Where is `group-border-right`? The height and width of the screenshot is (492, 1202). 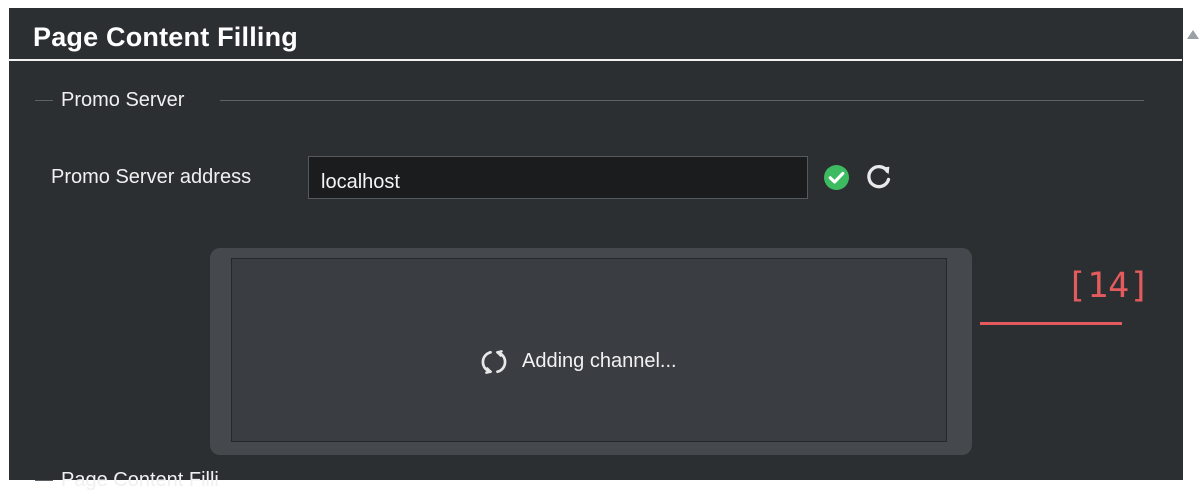 group-border-right is located at coordinates (682, 100).